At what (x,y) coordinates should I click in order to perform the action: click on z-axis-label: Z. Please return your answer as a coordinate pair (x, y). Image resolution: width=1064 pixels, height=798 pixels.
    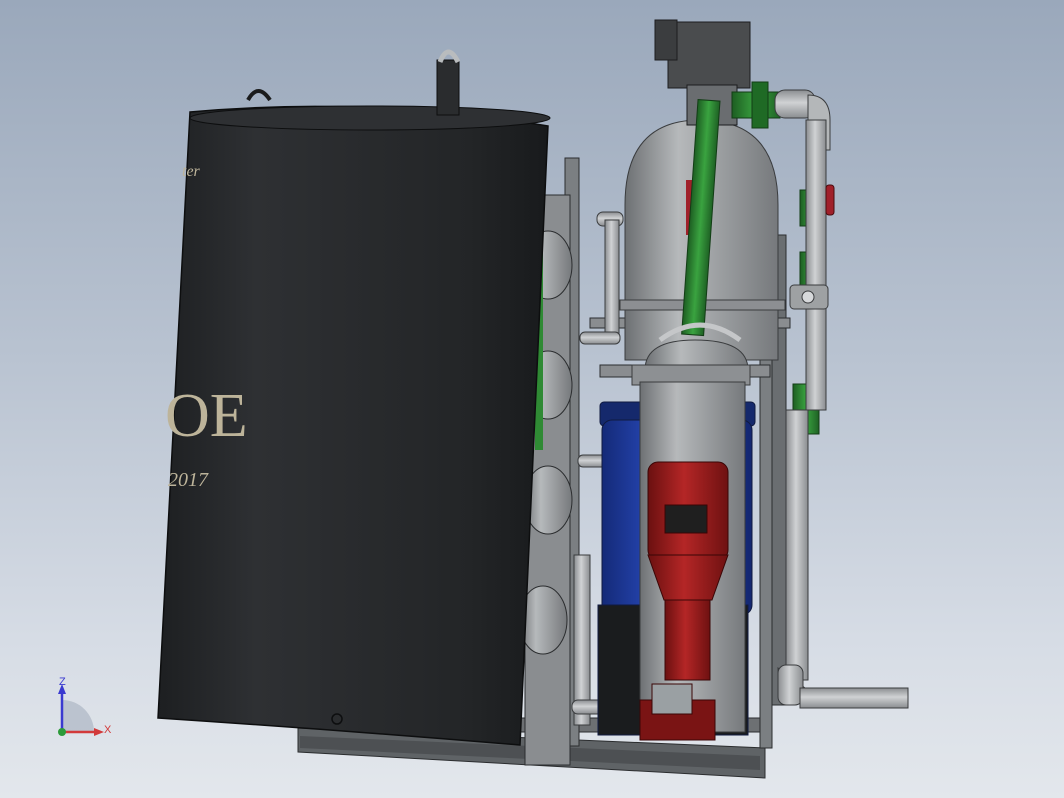
    Looking at the image, I should click on (62, 682).